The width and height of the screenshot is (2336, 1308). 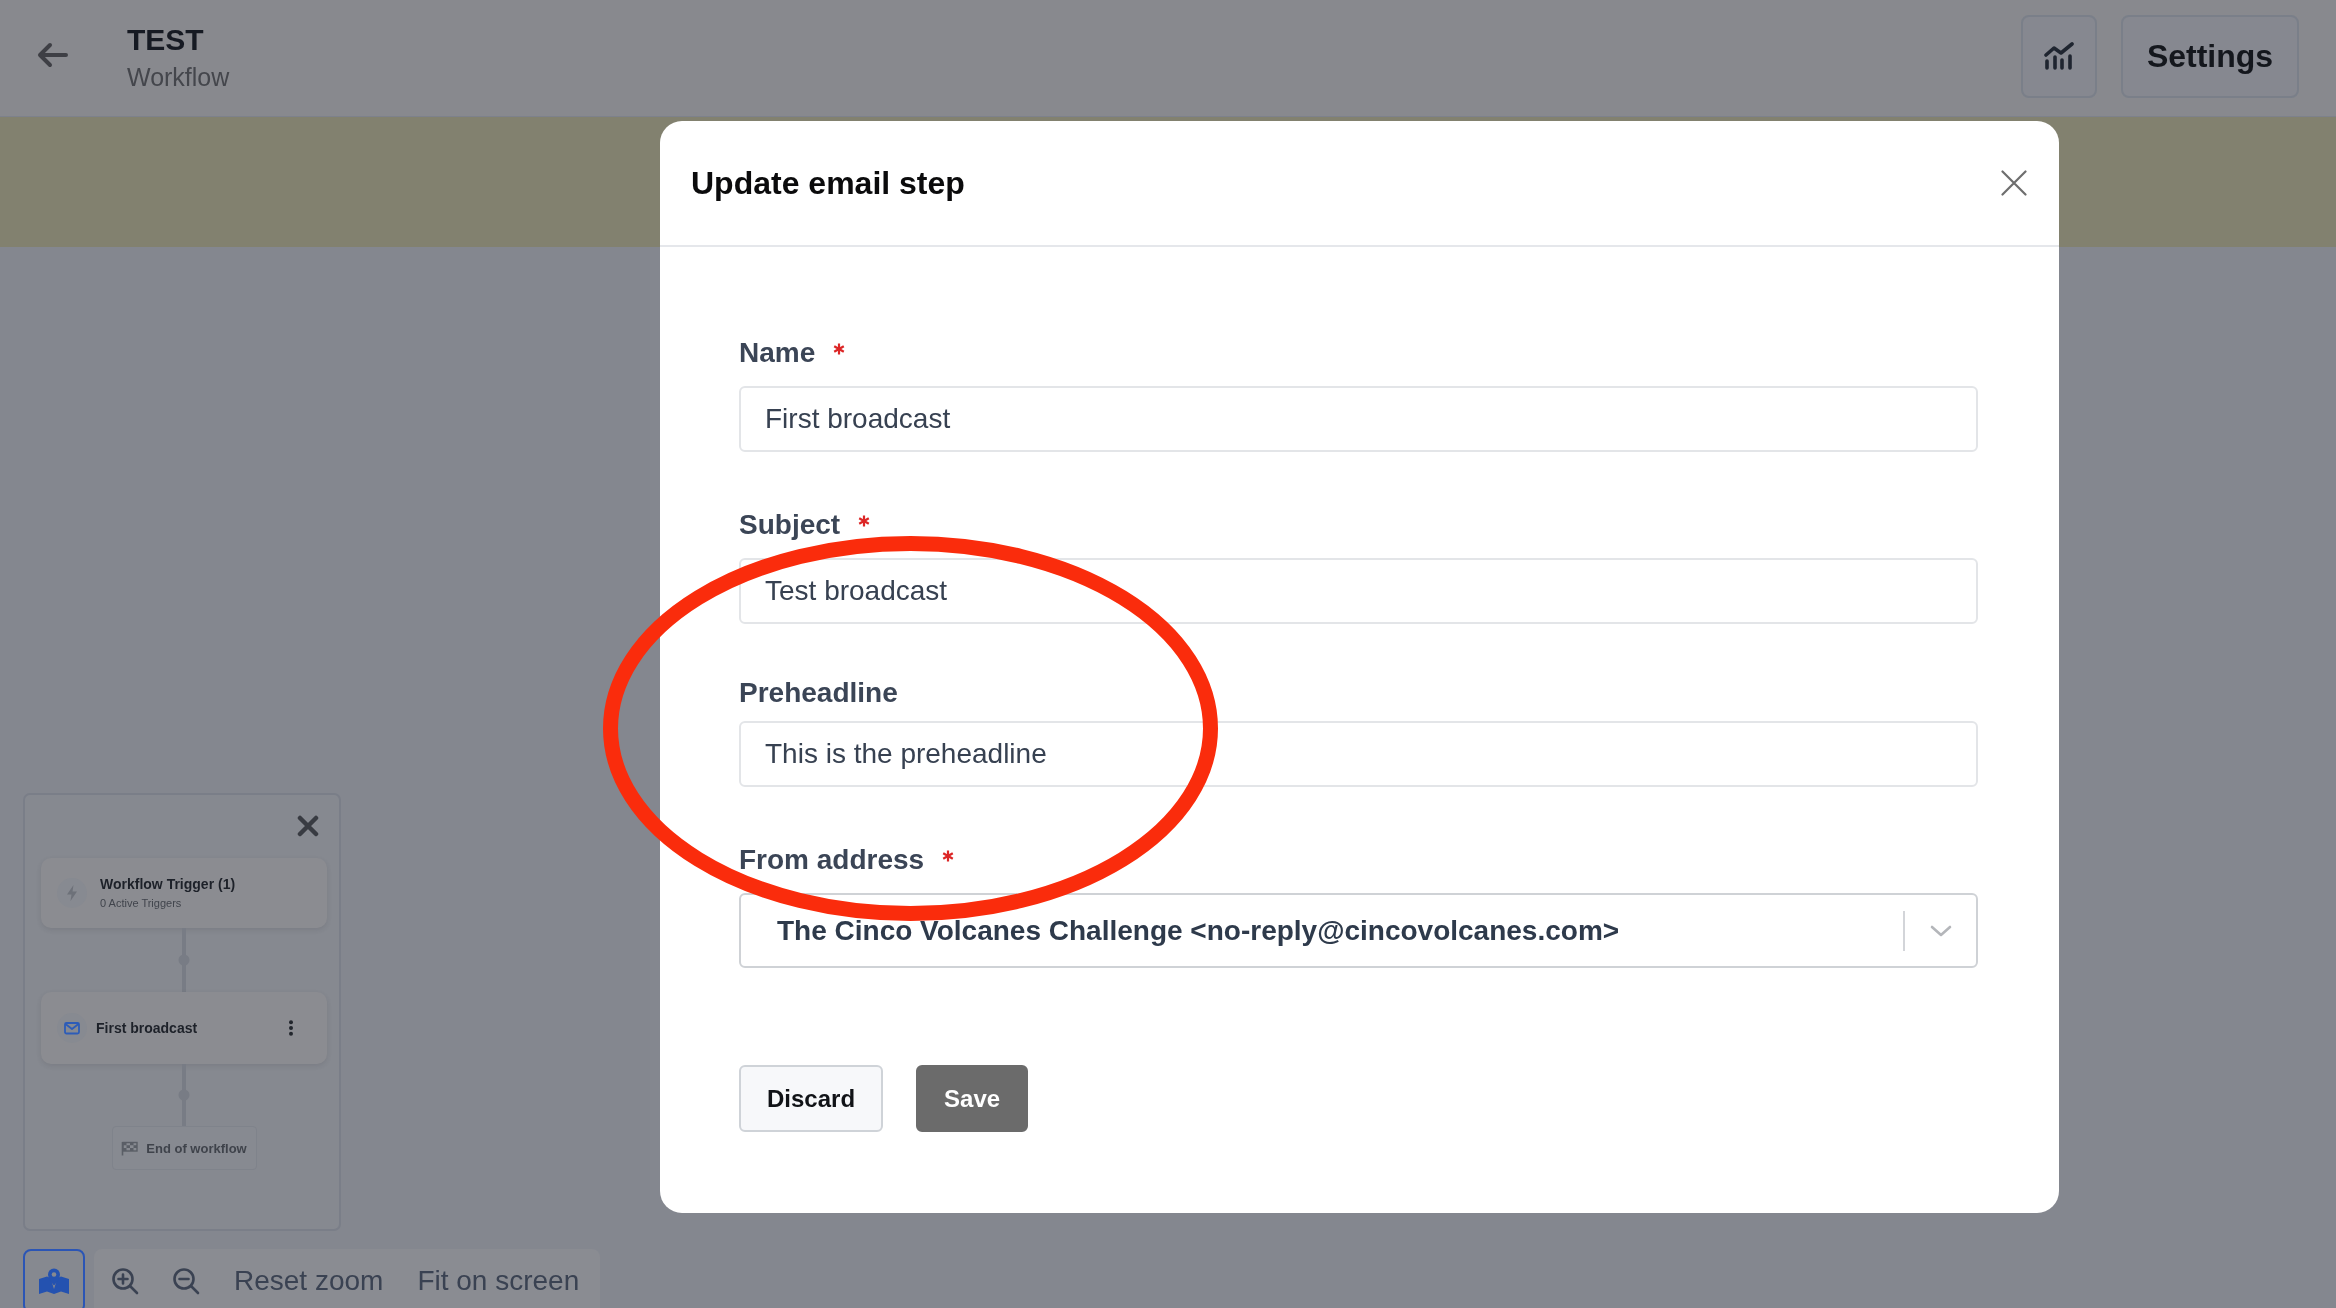 I want to click on node-title: End of workflow, so click(x=196, y=1148).